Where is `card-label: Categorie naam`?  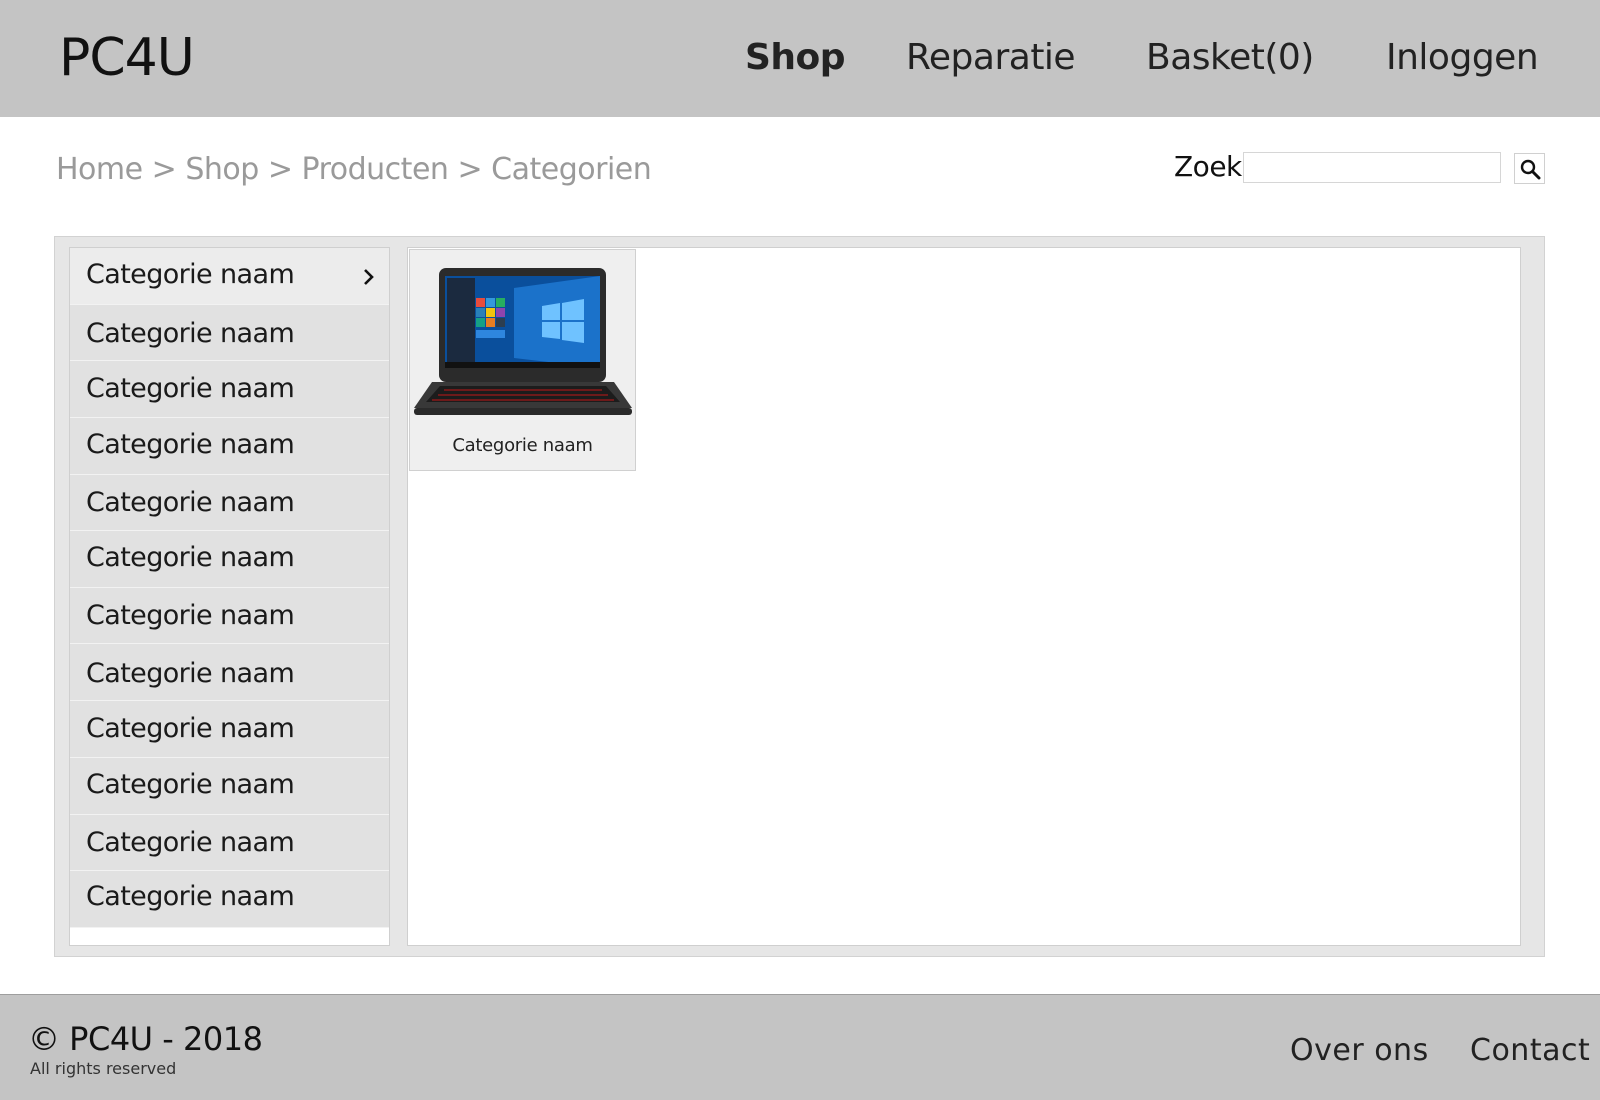 card-label: Categorie naam is located at coordinates (522, 445).